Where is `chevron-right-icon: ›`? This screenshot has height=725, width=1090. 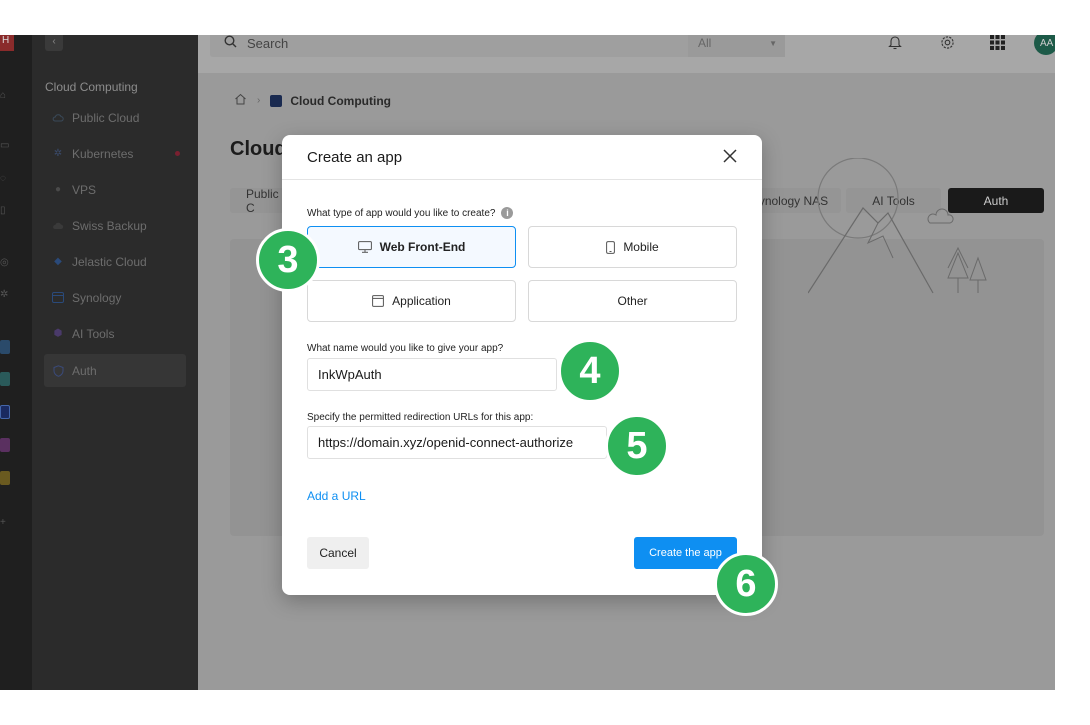 chevron-right-icon: › is located at coordinates (259, 100).